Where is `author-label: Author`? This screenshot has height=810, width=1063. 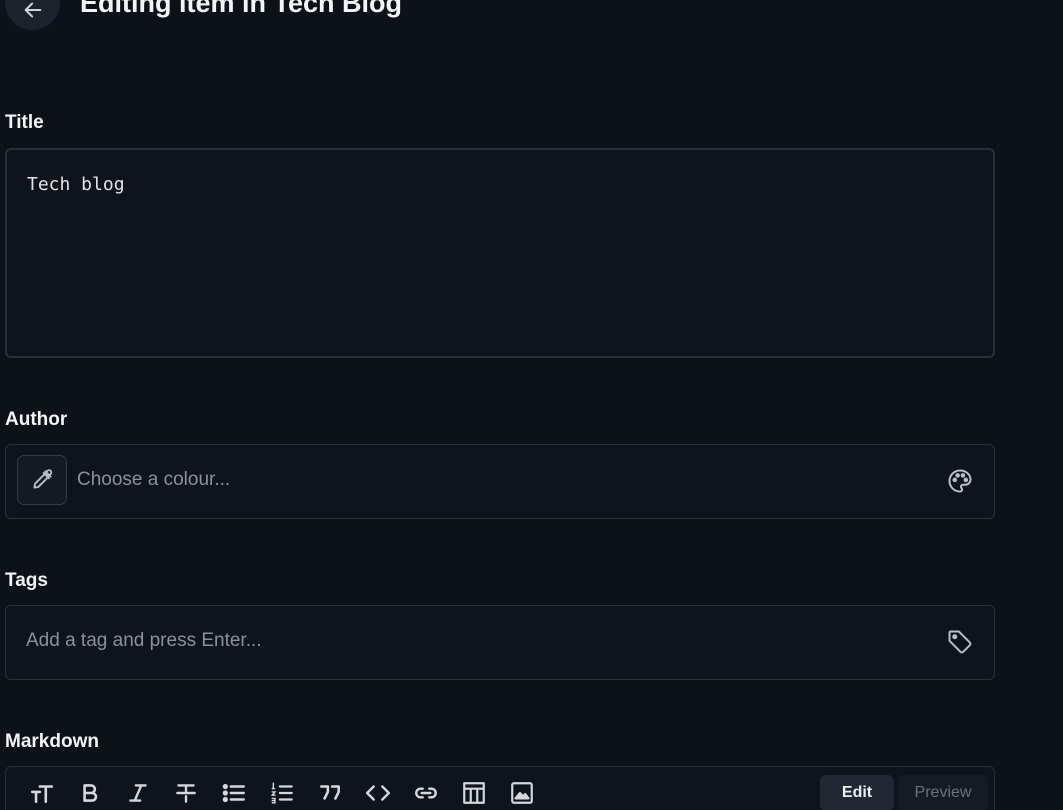
author-label: Author is located at coordinates (36, 419).